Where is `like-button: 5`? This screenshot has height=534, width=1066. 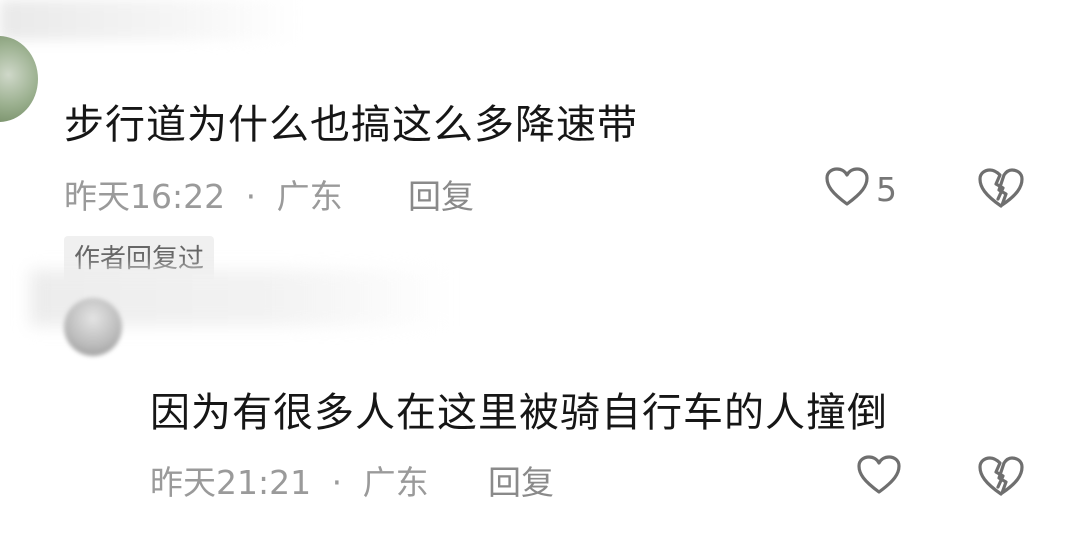
like-button: 5 is located at coordinates (860, 189).